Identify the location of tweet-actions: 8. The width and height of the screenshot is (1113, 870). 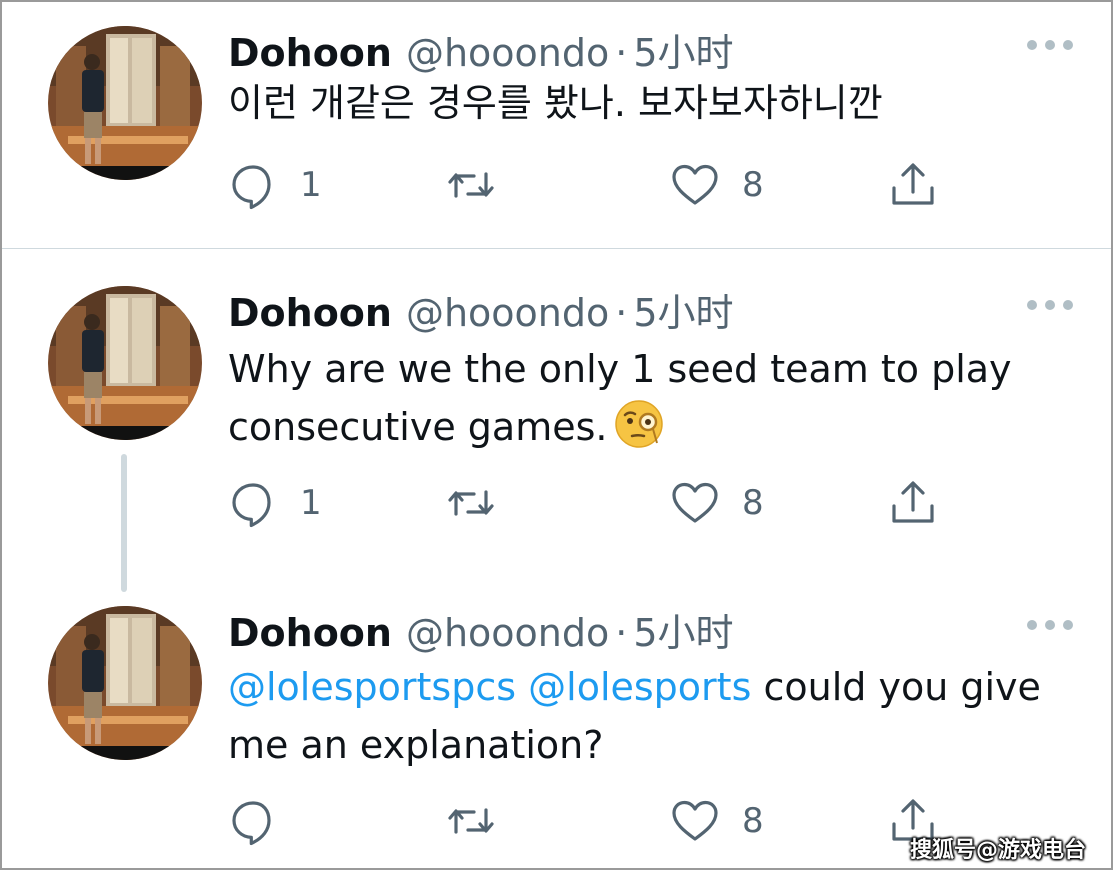
(588, 821).